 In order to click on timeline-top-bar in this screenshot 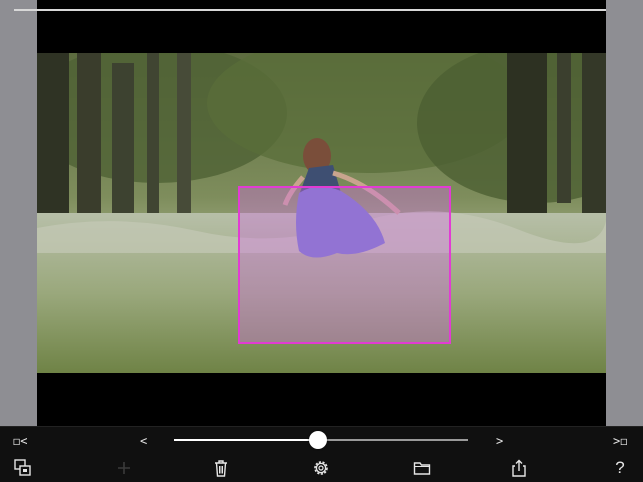, I will do `click(310, 10)`.